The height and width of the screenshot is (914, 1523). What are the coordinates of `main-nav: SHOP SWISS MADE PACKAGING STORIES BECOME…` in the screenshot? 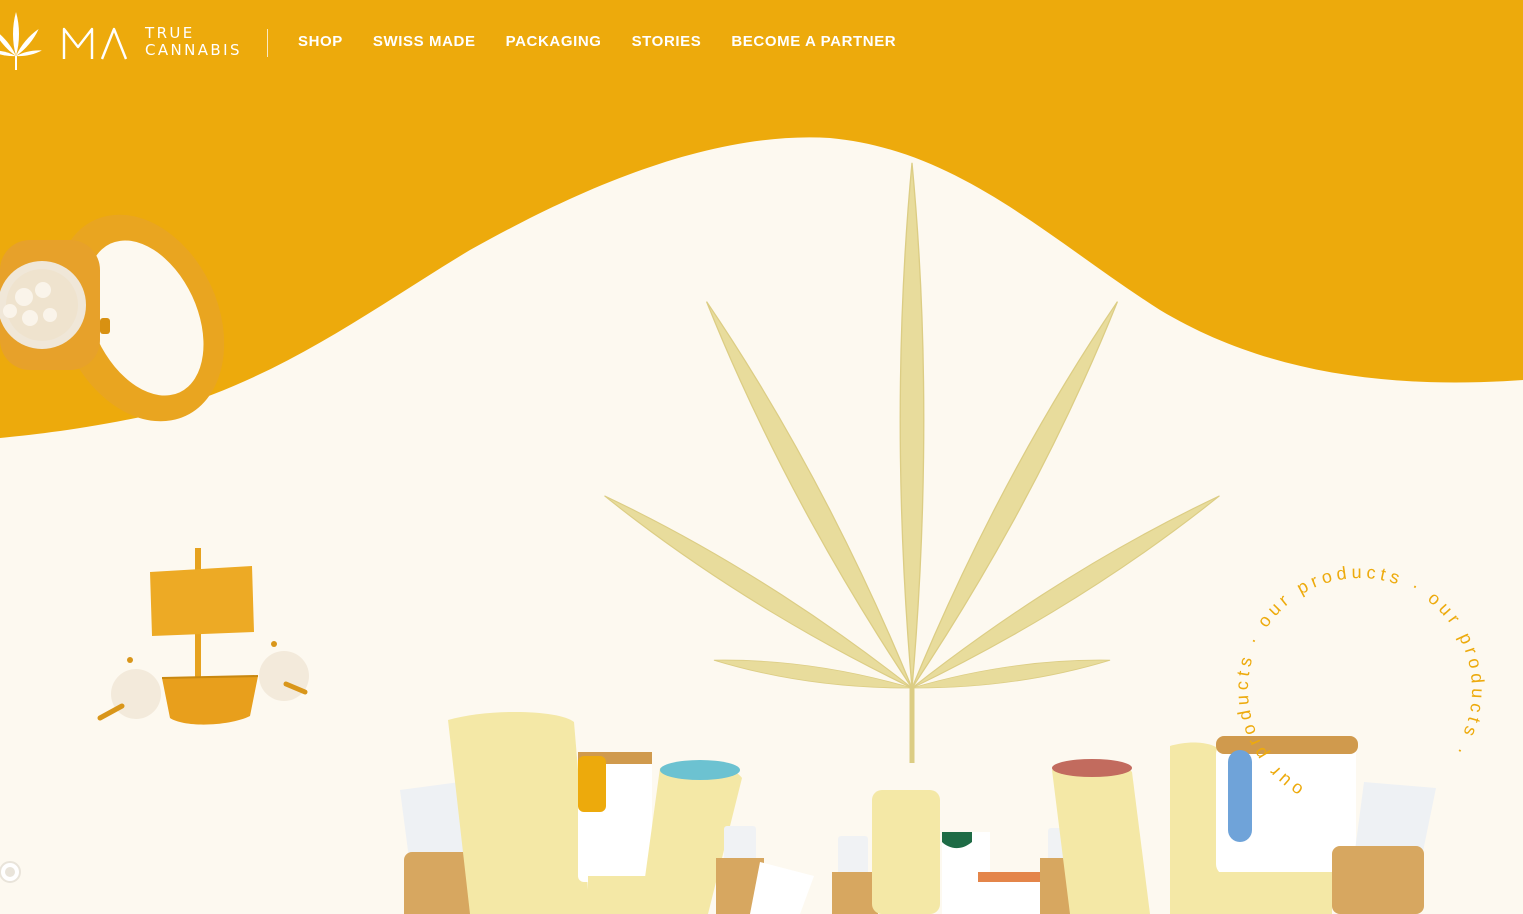 It's located at (597, 42).